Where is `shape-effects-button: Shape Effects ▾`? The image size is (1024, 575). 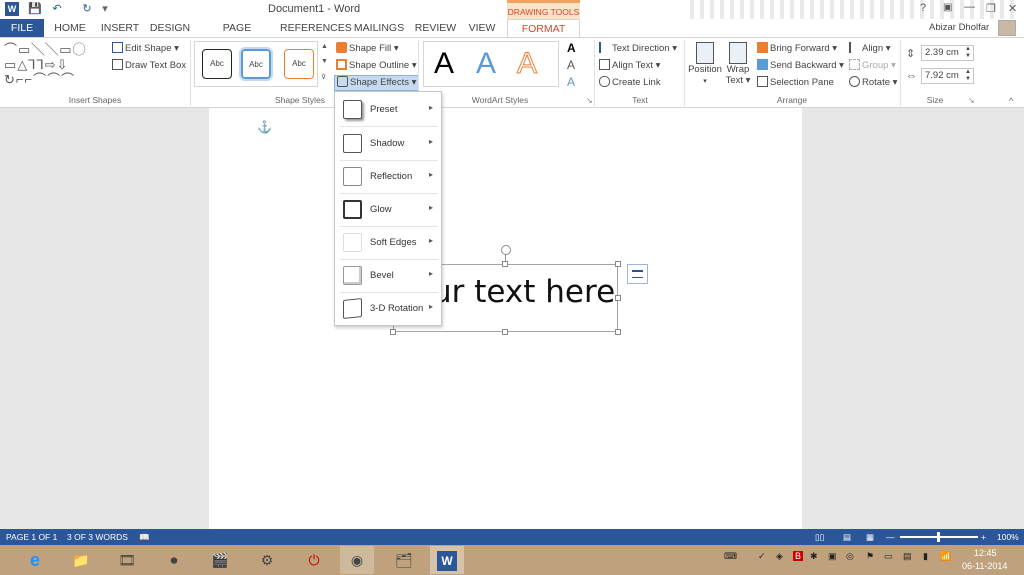 shape-effects-button: Shape Effects ▾ is located at coordinates (377, 83).